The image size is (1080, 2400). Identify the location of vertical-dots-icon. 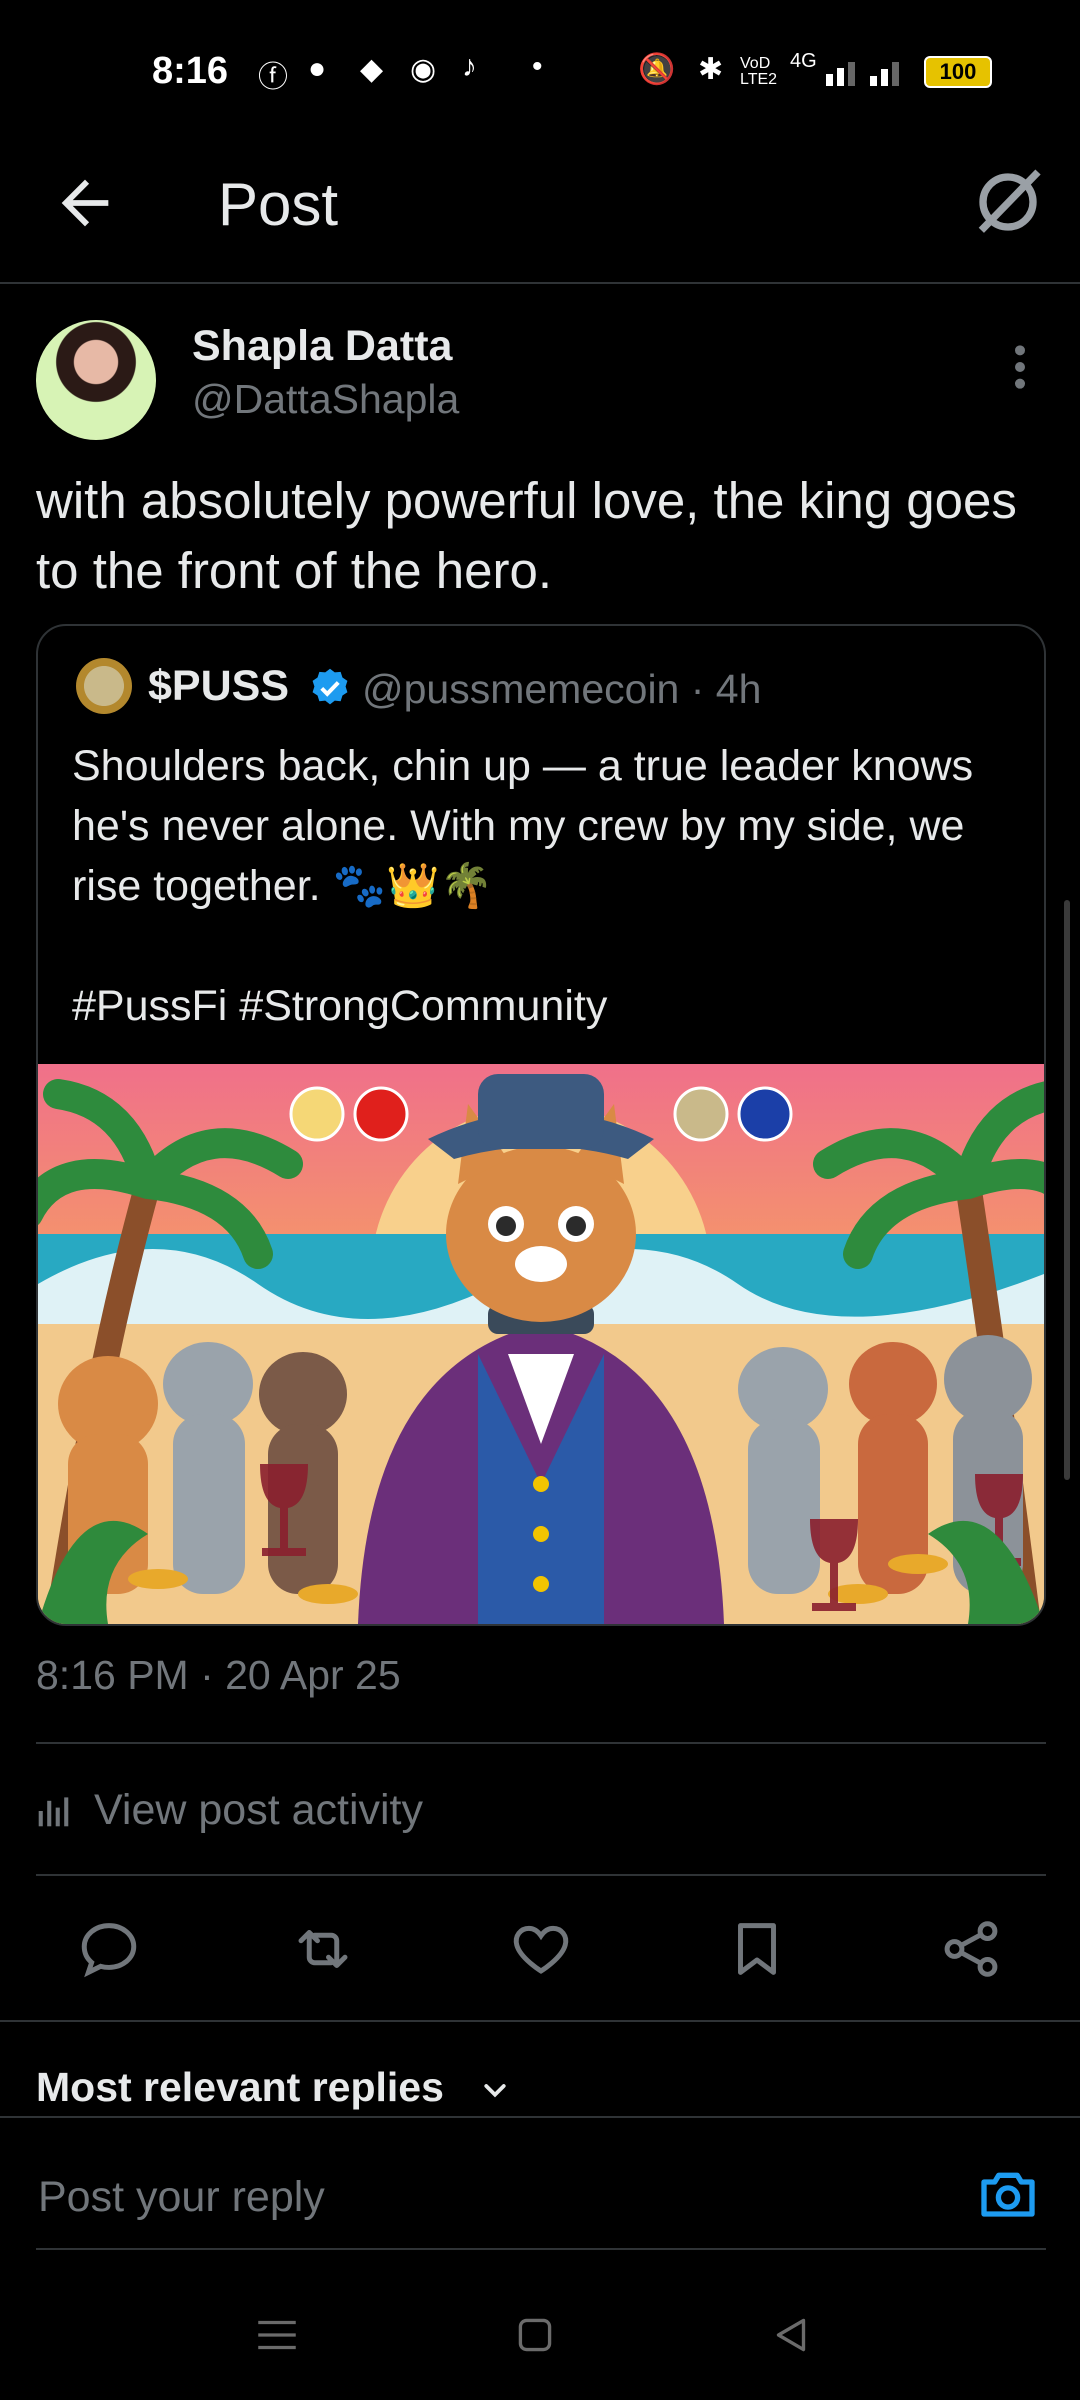
(1020, 367).